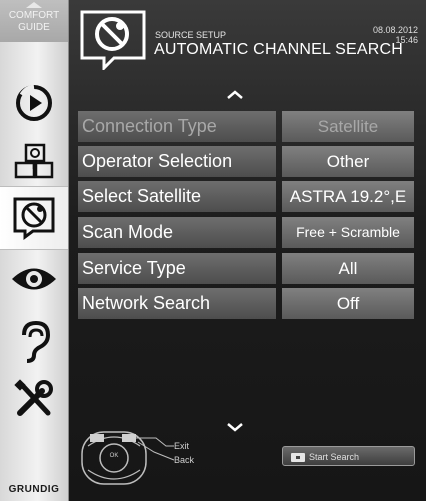 This screenshot has height=501, width=426. What do you see at coordinates (348, 126) in the screenshot?
I see `setting-value: Satellite` at bounding box center [348, 126].